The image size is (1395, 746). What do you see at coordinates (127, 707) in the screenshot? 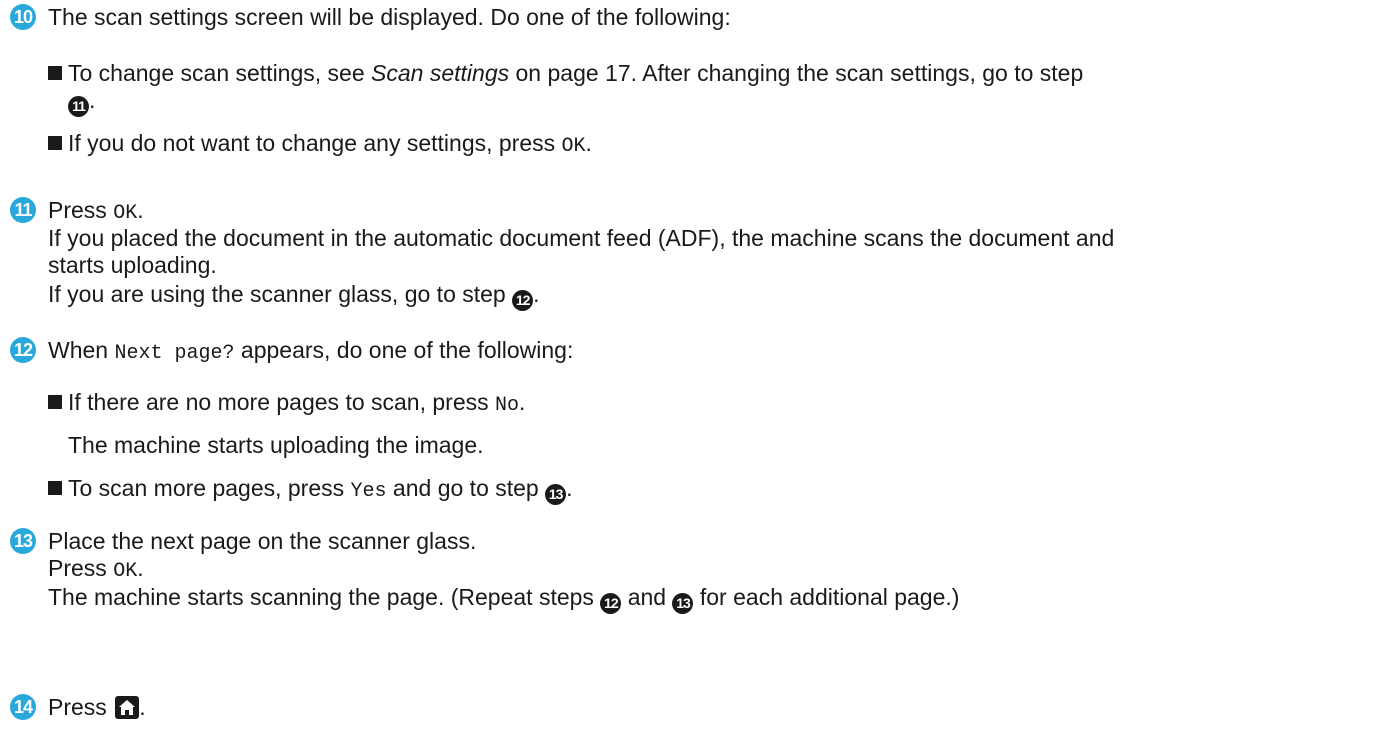
I see `home-icon` at bounding box center [127, 707].